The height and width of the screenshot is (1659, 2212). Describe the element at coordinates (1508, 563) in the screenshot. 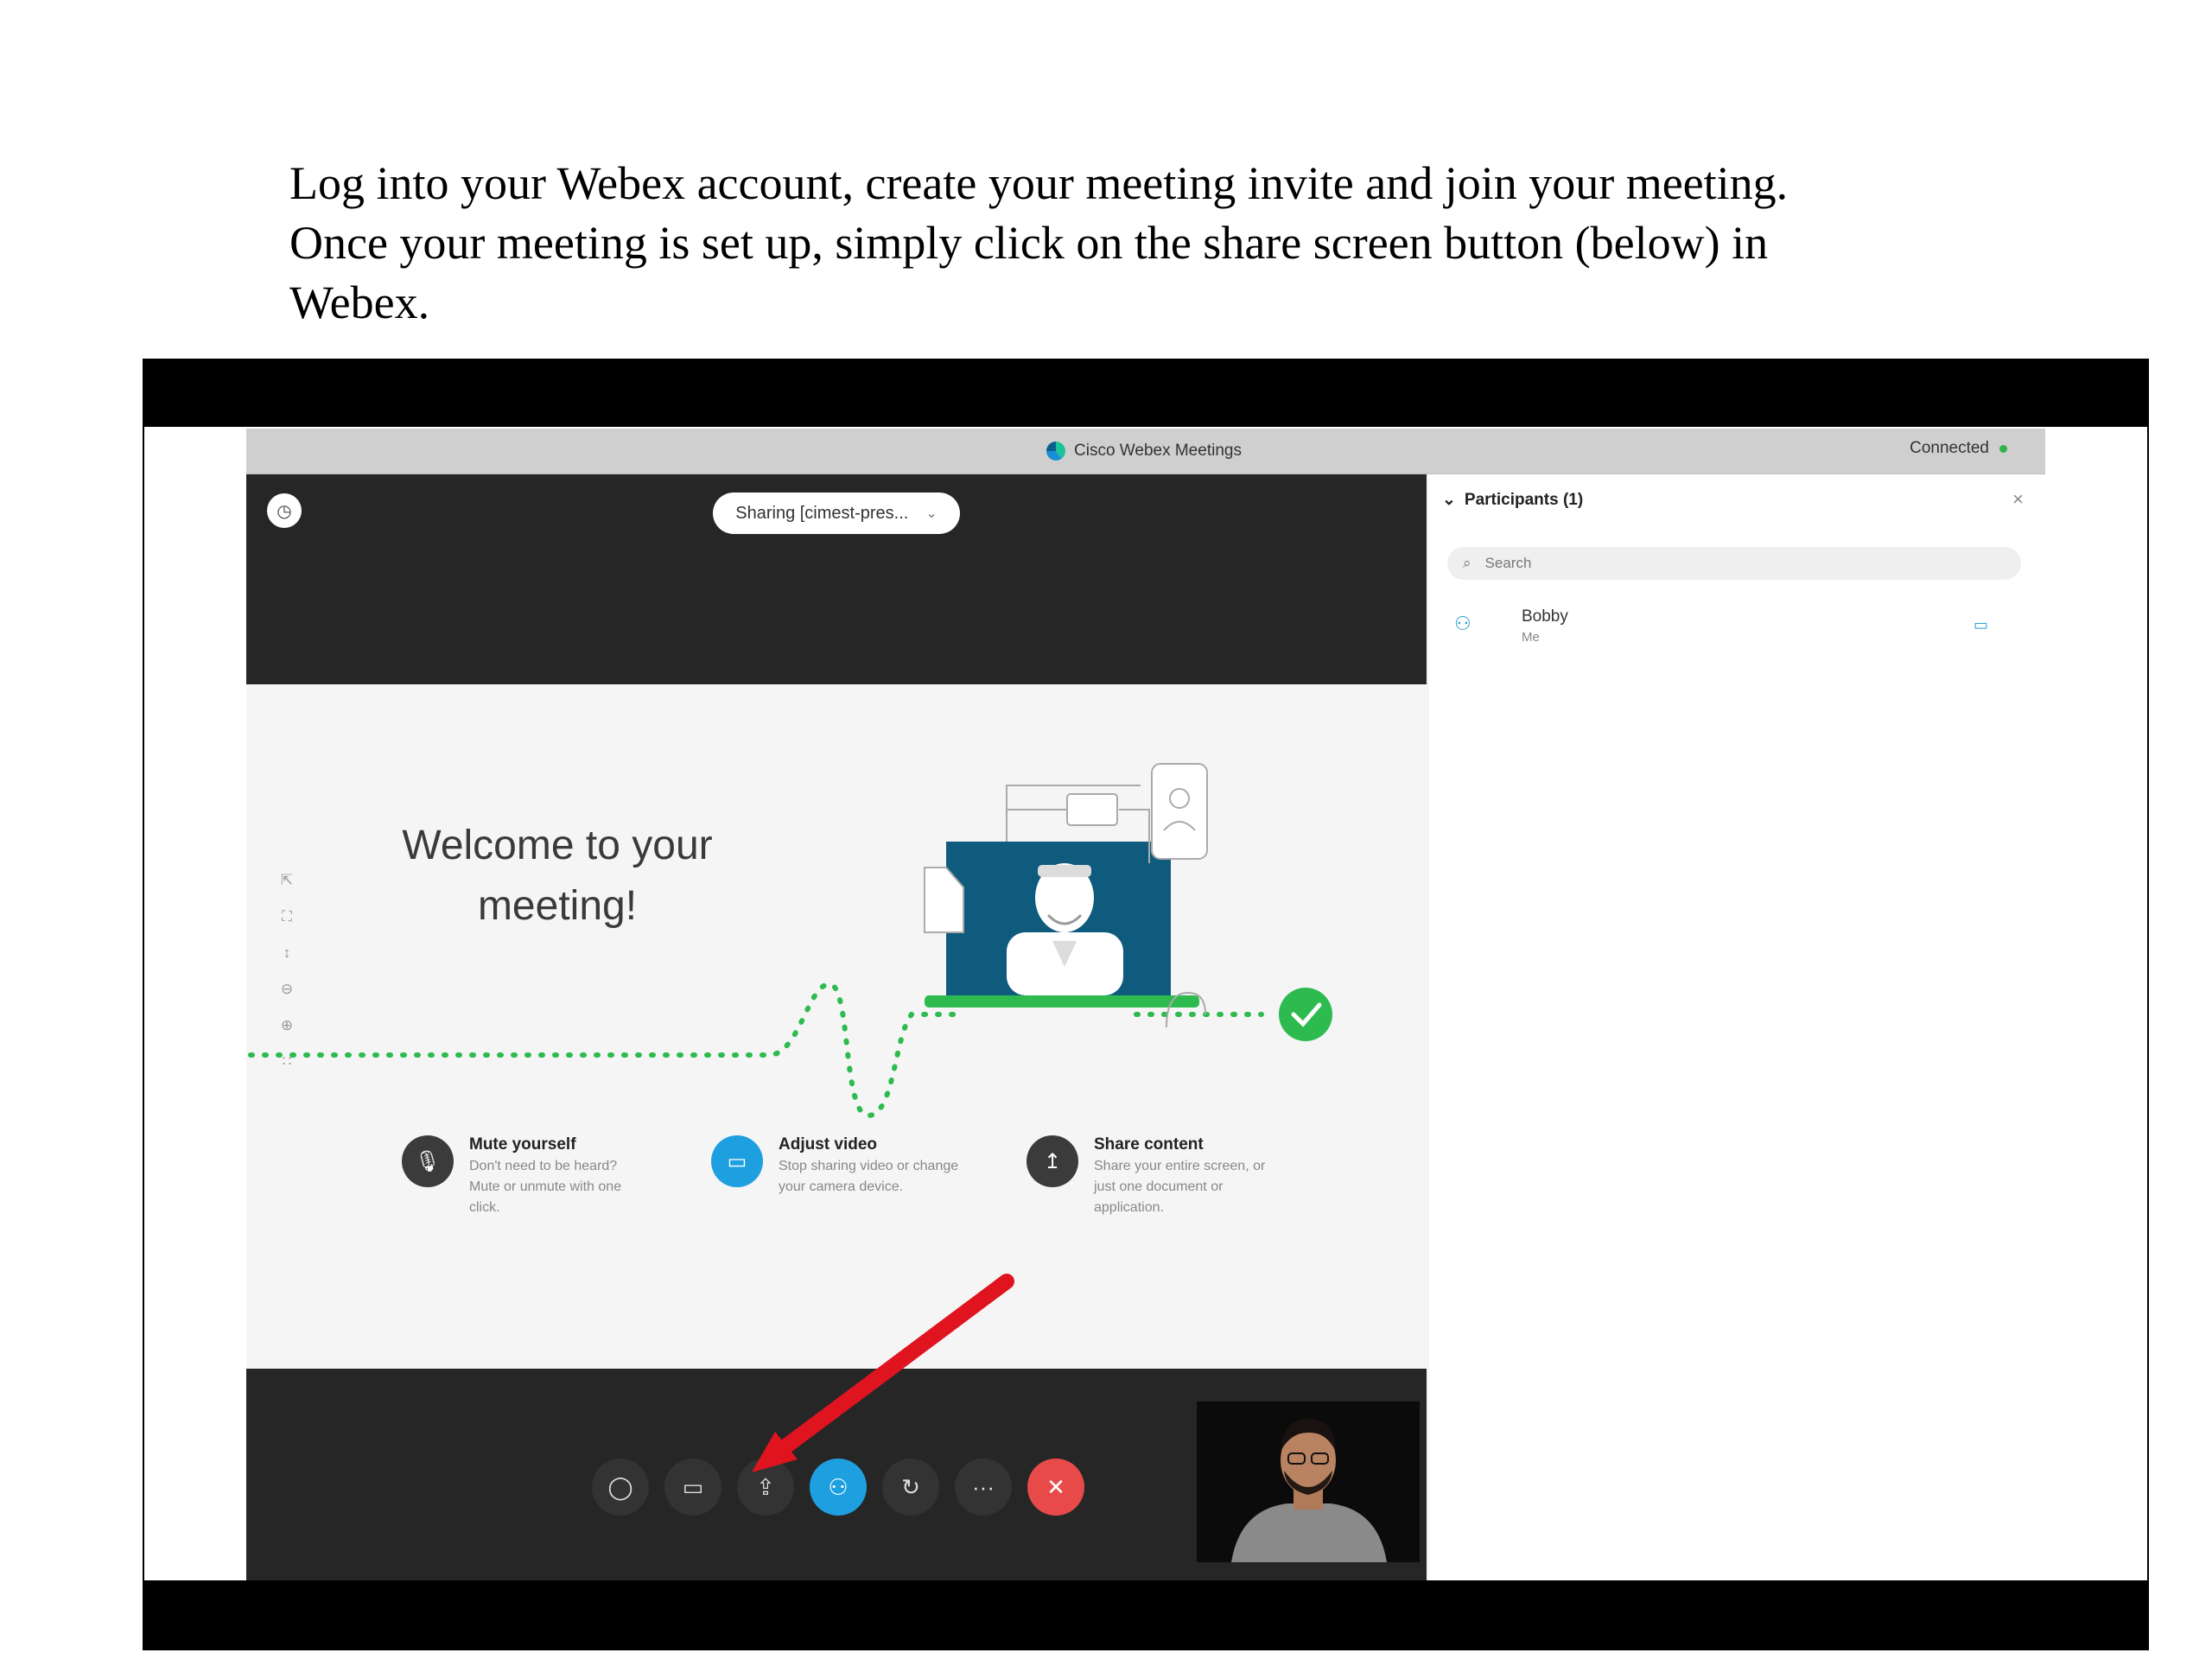

I see `search-input: Search` at that location.